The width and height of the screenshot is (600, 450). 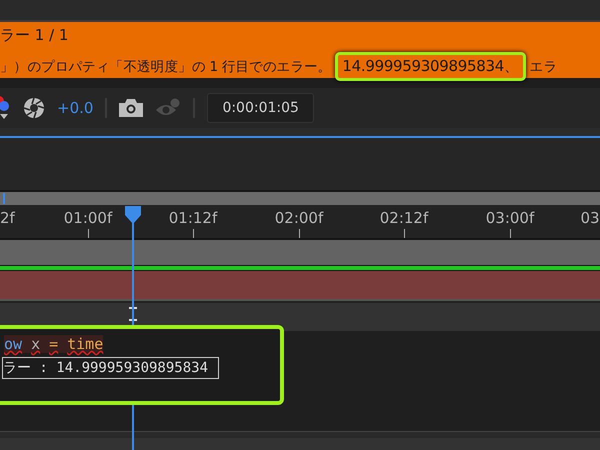 What do you see at coordinates (166, 67) in the screenshot?
I see `error-message: 」）のプロパティ「不透明度」の 1 行目でのエラー。` at bounding box center [166, 67].